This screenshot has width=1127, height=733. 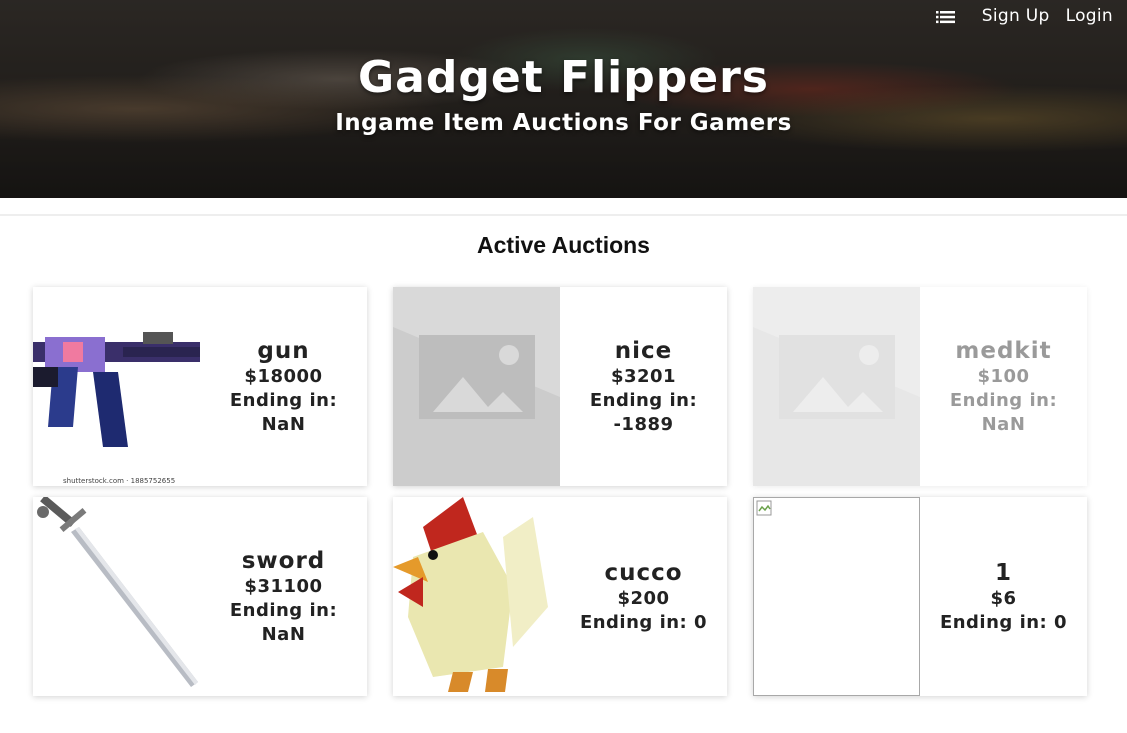 I want to click on top-nav: Sign Up Login, so click(x=1024, y=16).